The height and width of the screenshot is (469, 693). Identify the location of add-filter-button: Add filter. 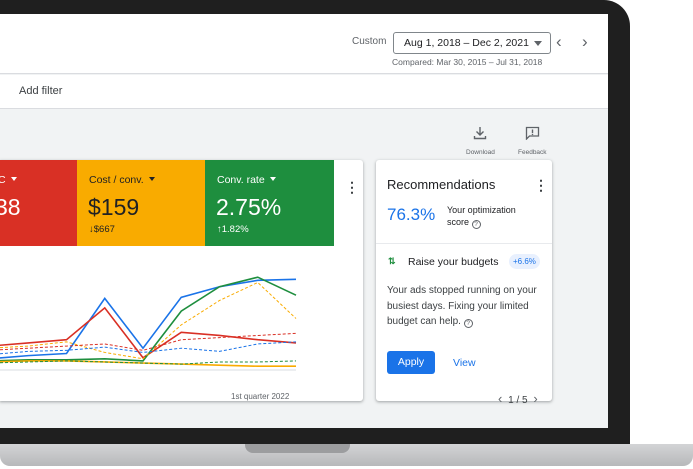
(40, 91).